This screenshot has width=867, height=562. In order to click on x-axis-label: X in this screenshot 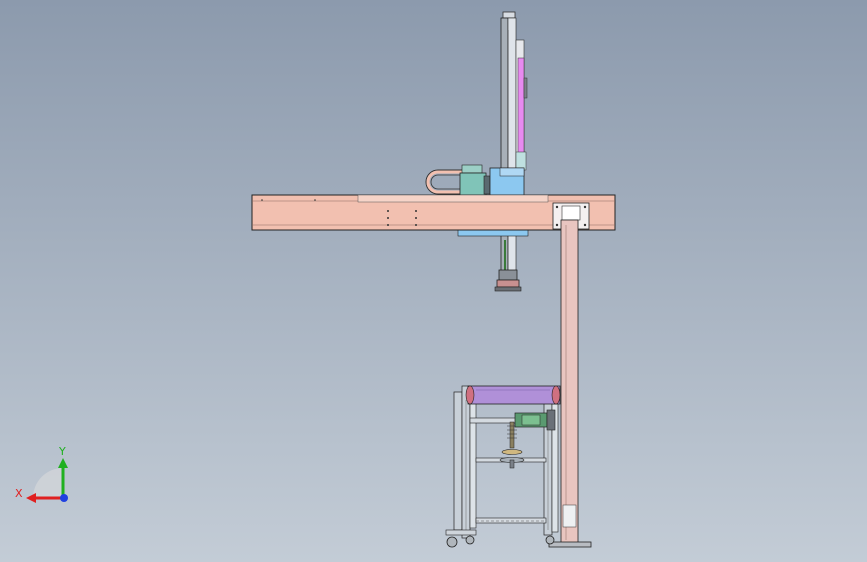, I will do `click(19, 493)`.